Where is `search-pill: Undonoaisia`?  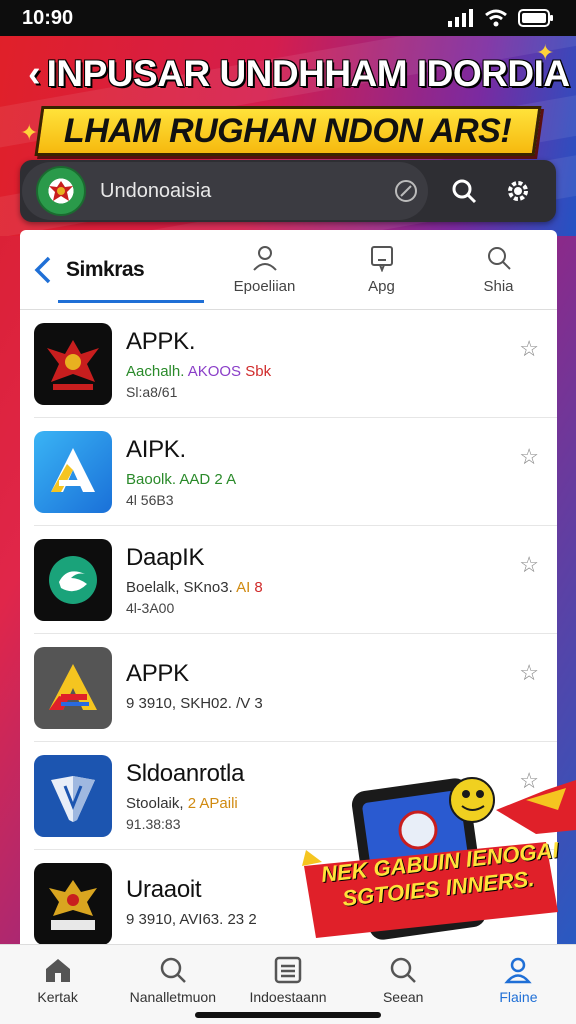
search-pill: Undonoaisia is located at coordinates (225, 191).